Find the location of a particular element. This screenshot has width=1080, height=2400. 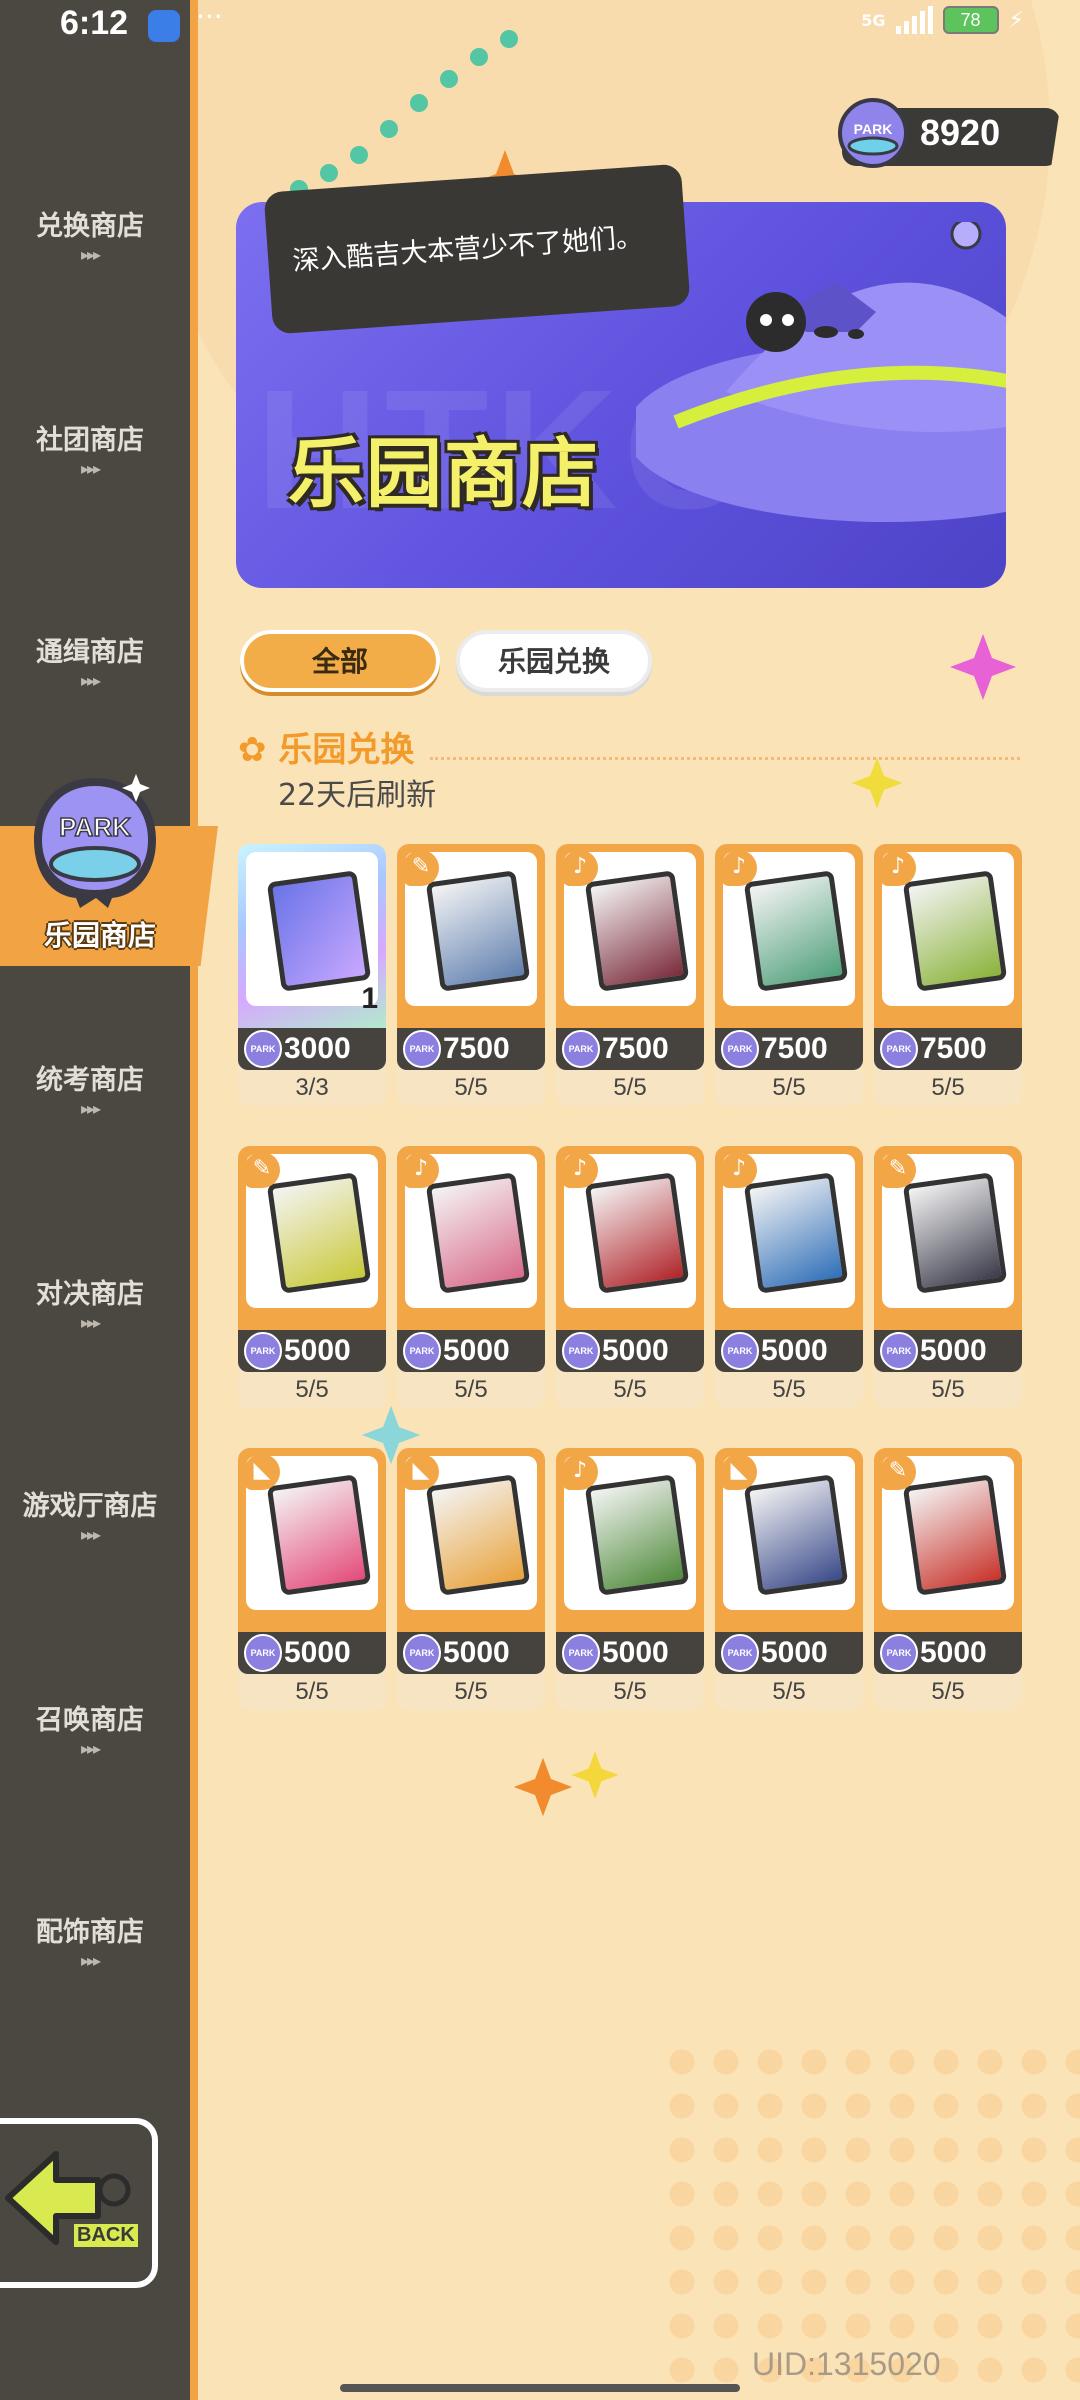

item-type-badge-icon: ♪ is located at coordinates (421, 1170).